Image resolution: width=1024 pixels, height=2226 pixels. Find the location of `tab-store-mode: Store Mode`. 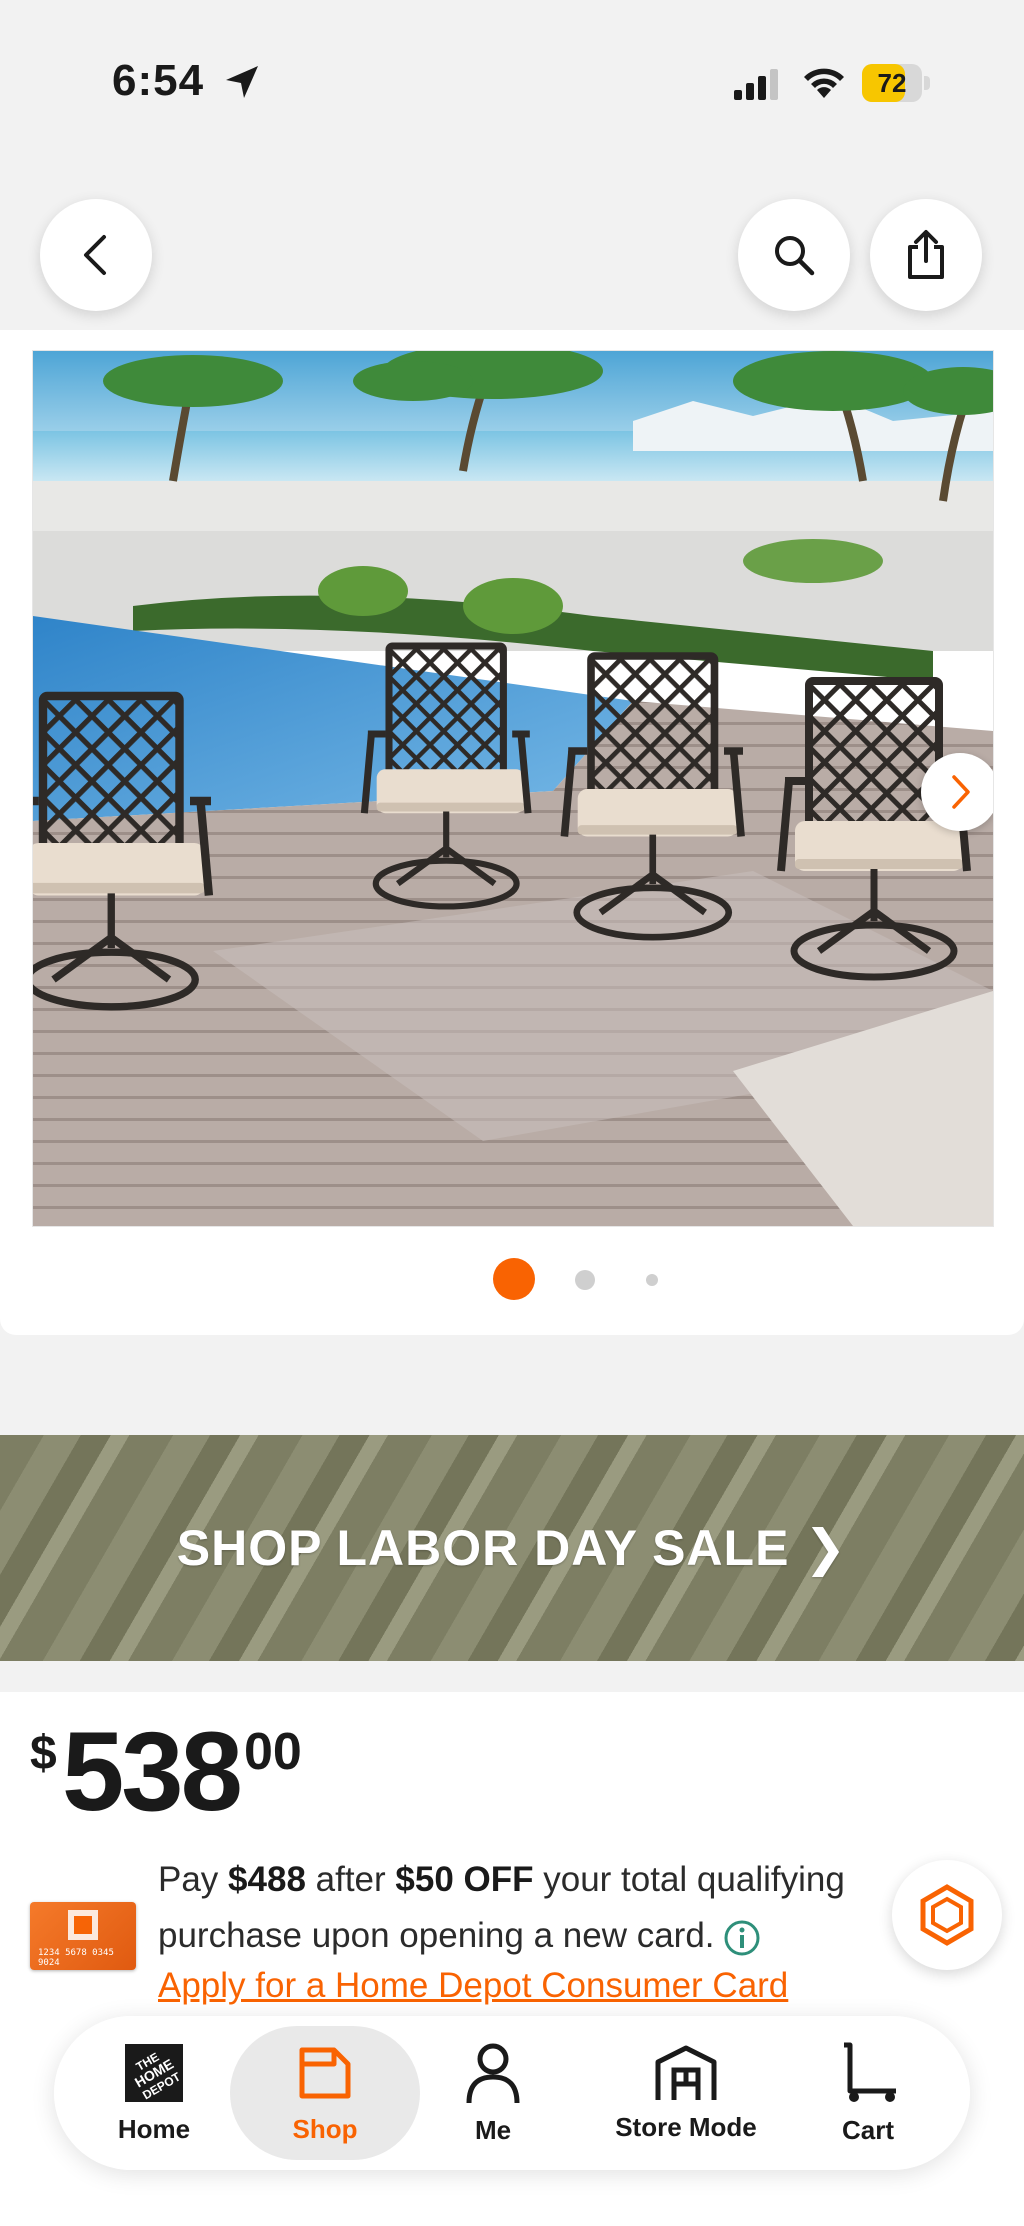

tab-store-mode: Store Mode is located at coordinates (686, 2093).